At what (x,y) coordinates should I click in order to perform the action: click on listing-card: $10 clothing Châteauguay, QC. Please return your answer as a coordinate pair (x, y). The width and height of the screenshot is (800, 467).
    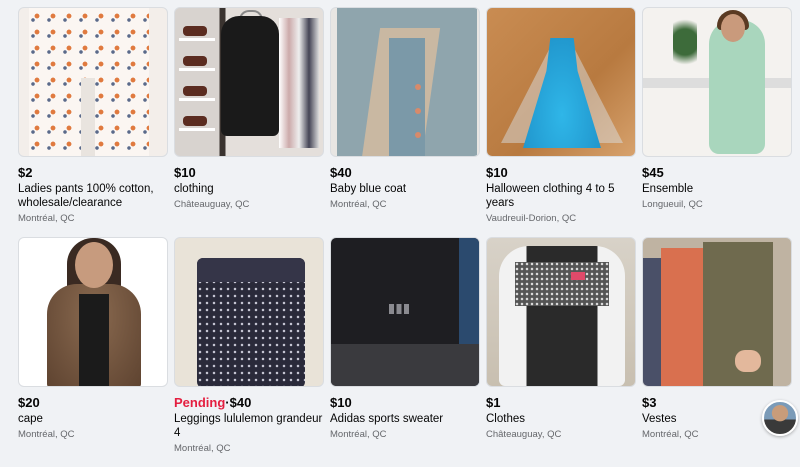
    Looking at the image, I should click on (249, 122).